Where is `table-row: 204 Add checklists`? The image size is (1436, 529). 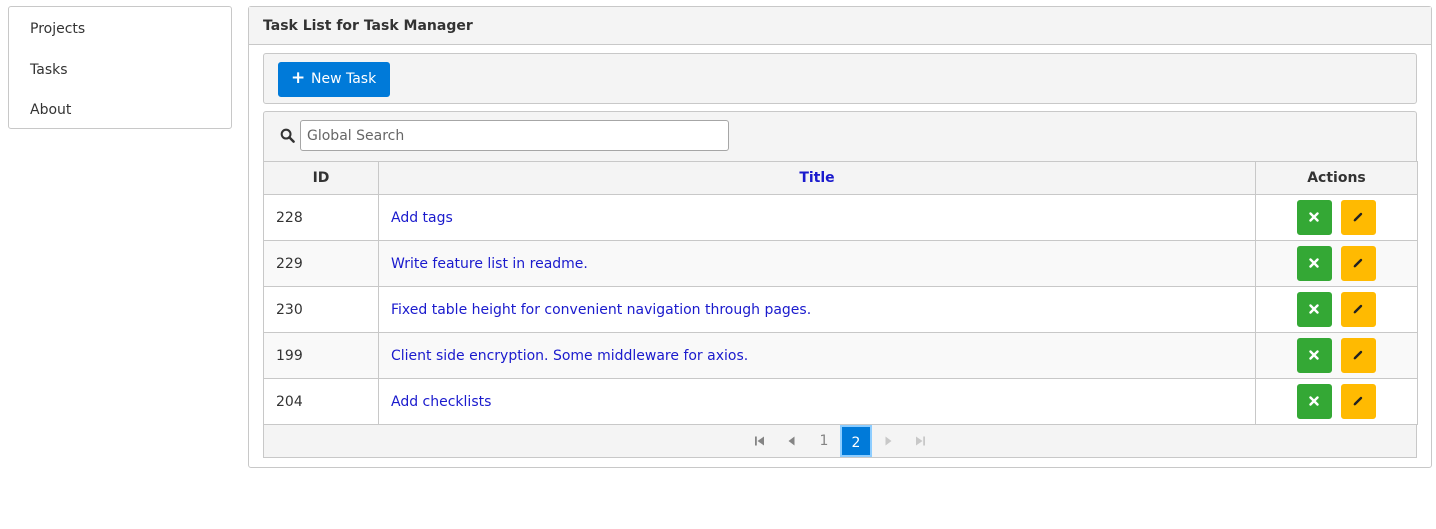 table-row: 204 Add checklists is located at coordinates (840, 401).